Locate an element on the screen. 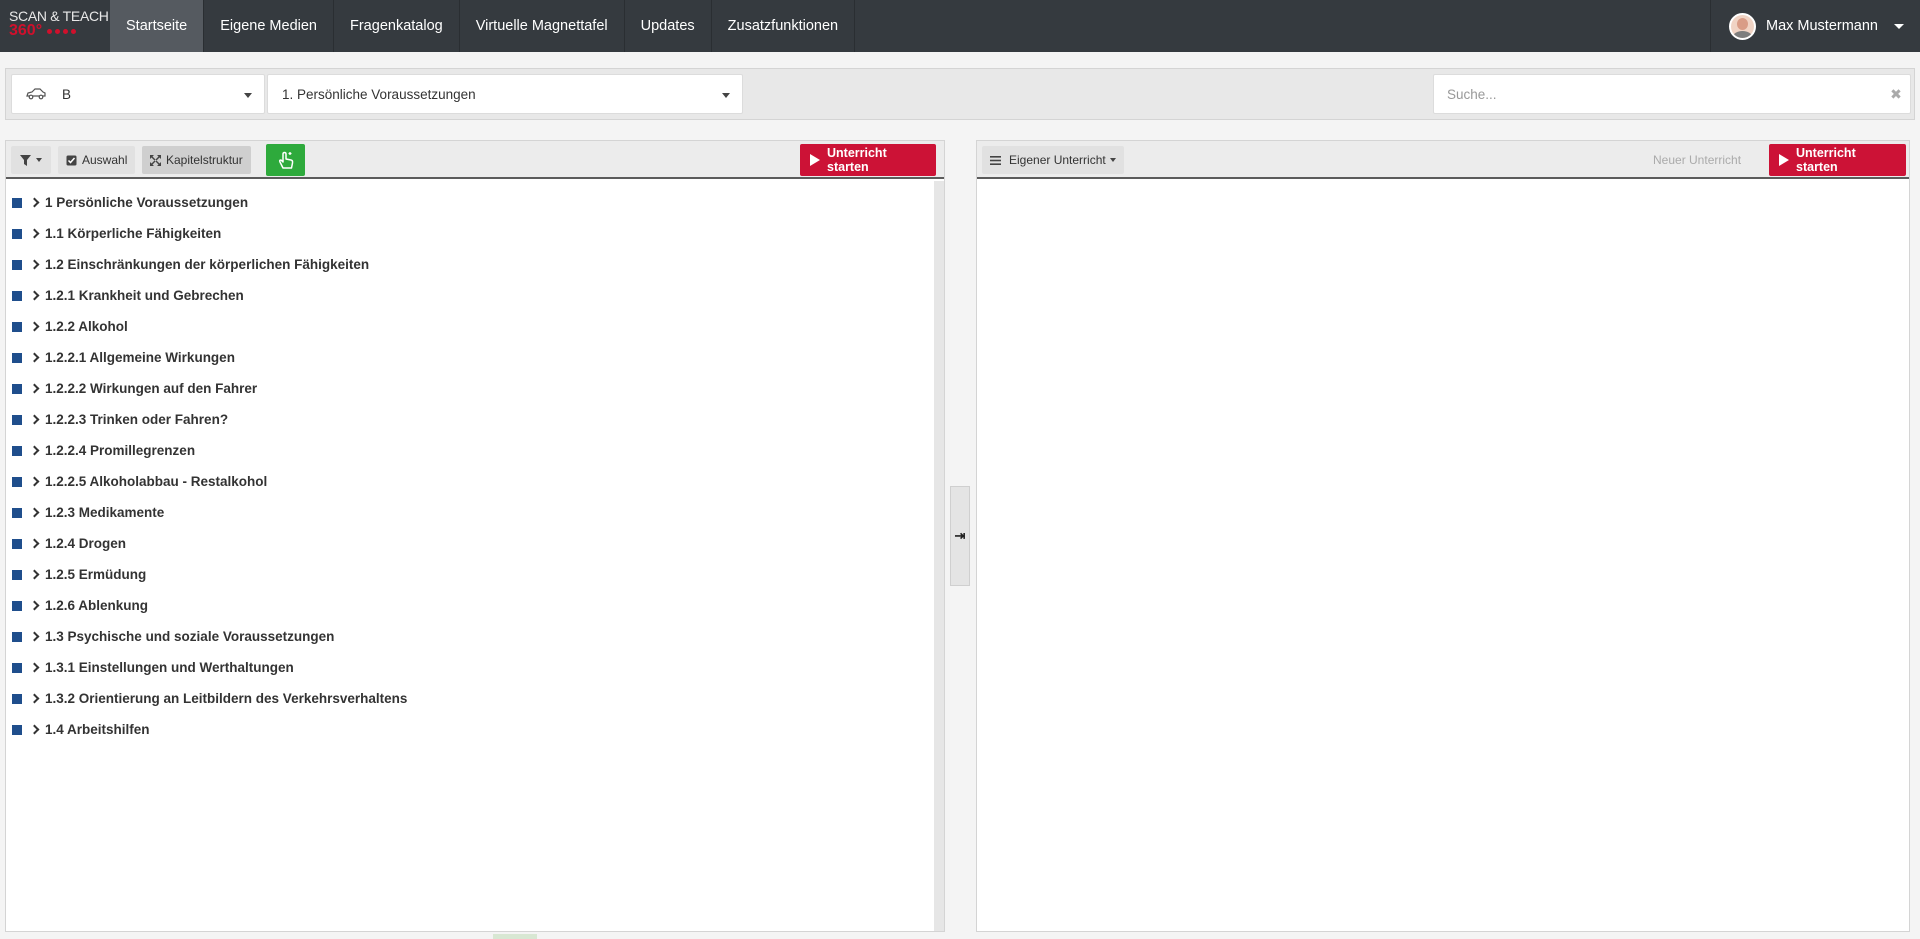 The height and width of the screenshot is (939, 1920). touch-mode-button is located at coordinates (285, 160).